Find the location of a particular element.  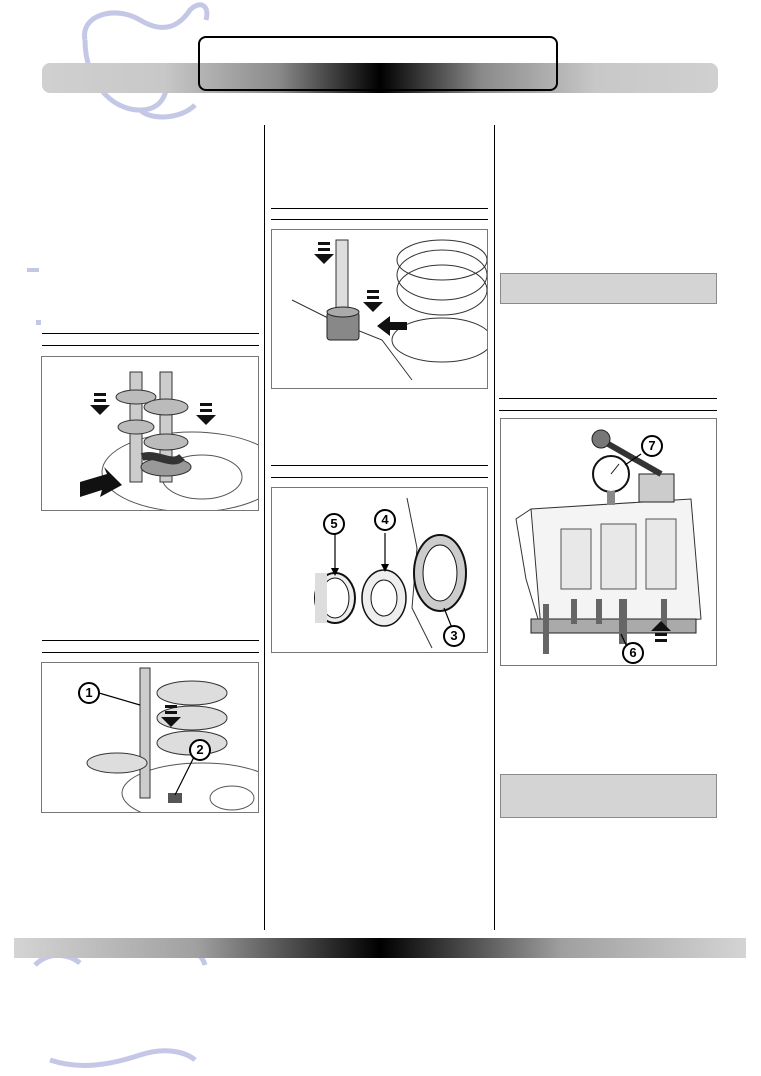

callout-3: 3 is located at coordinates (454, 636).